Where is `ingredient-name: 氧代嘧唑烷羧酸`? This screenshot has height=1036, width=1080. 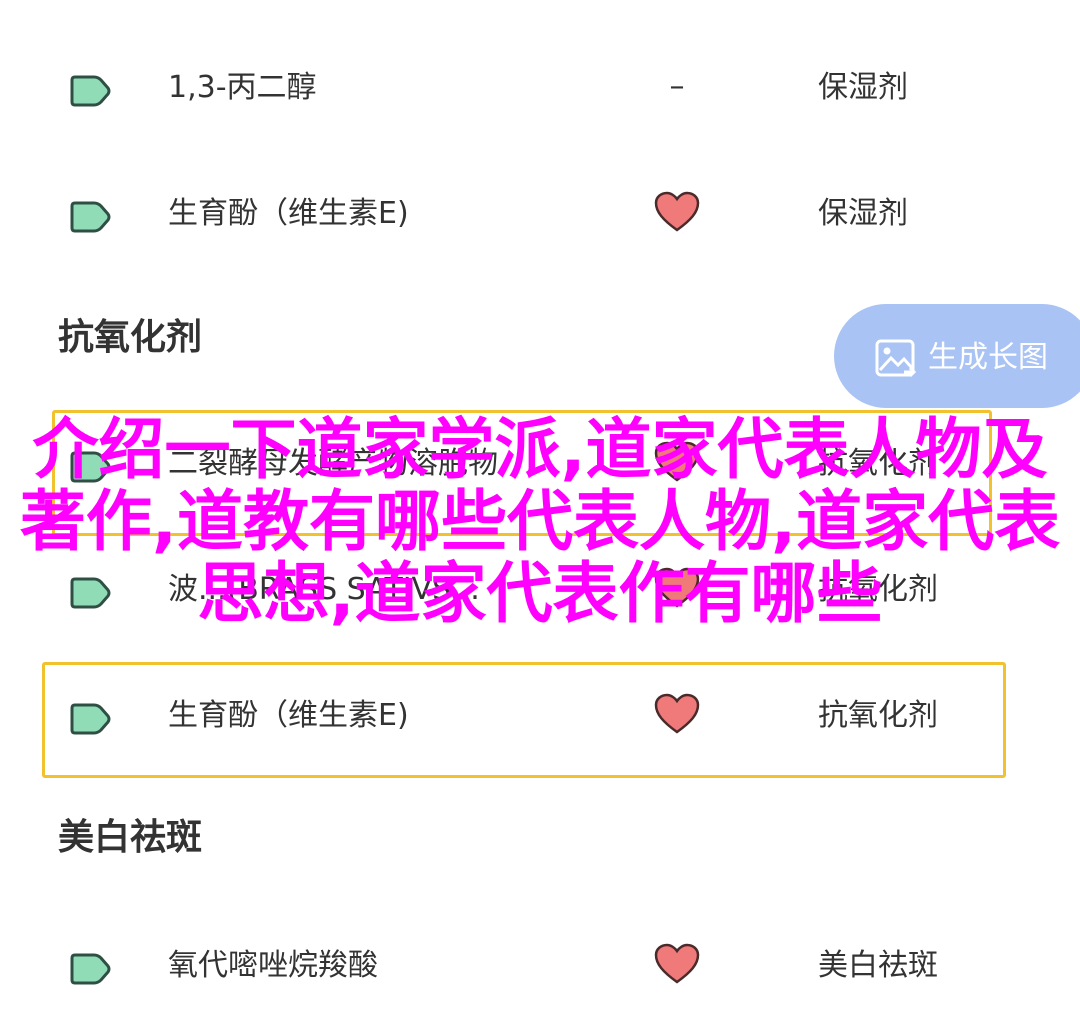
ingredient-name: 氧代嘧唑烷羧酸 is located at coordinates (273, 965).